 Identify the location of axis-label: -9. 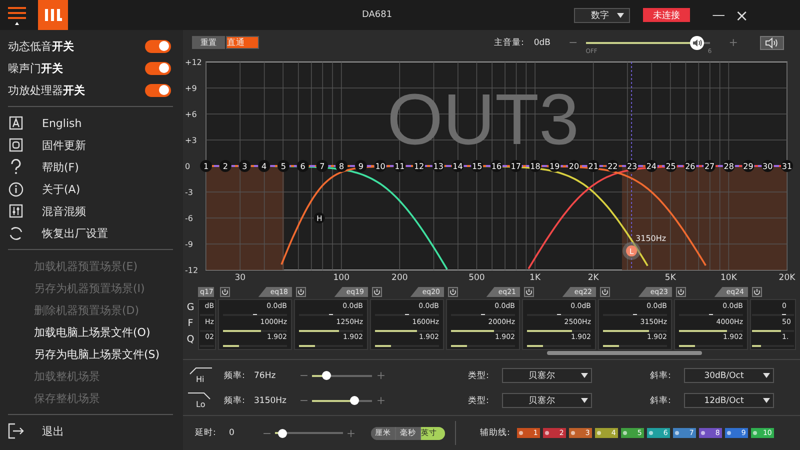
(189, 244).